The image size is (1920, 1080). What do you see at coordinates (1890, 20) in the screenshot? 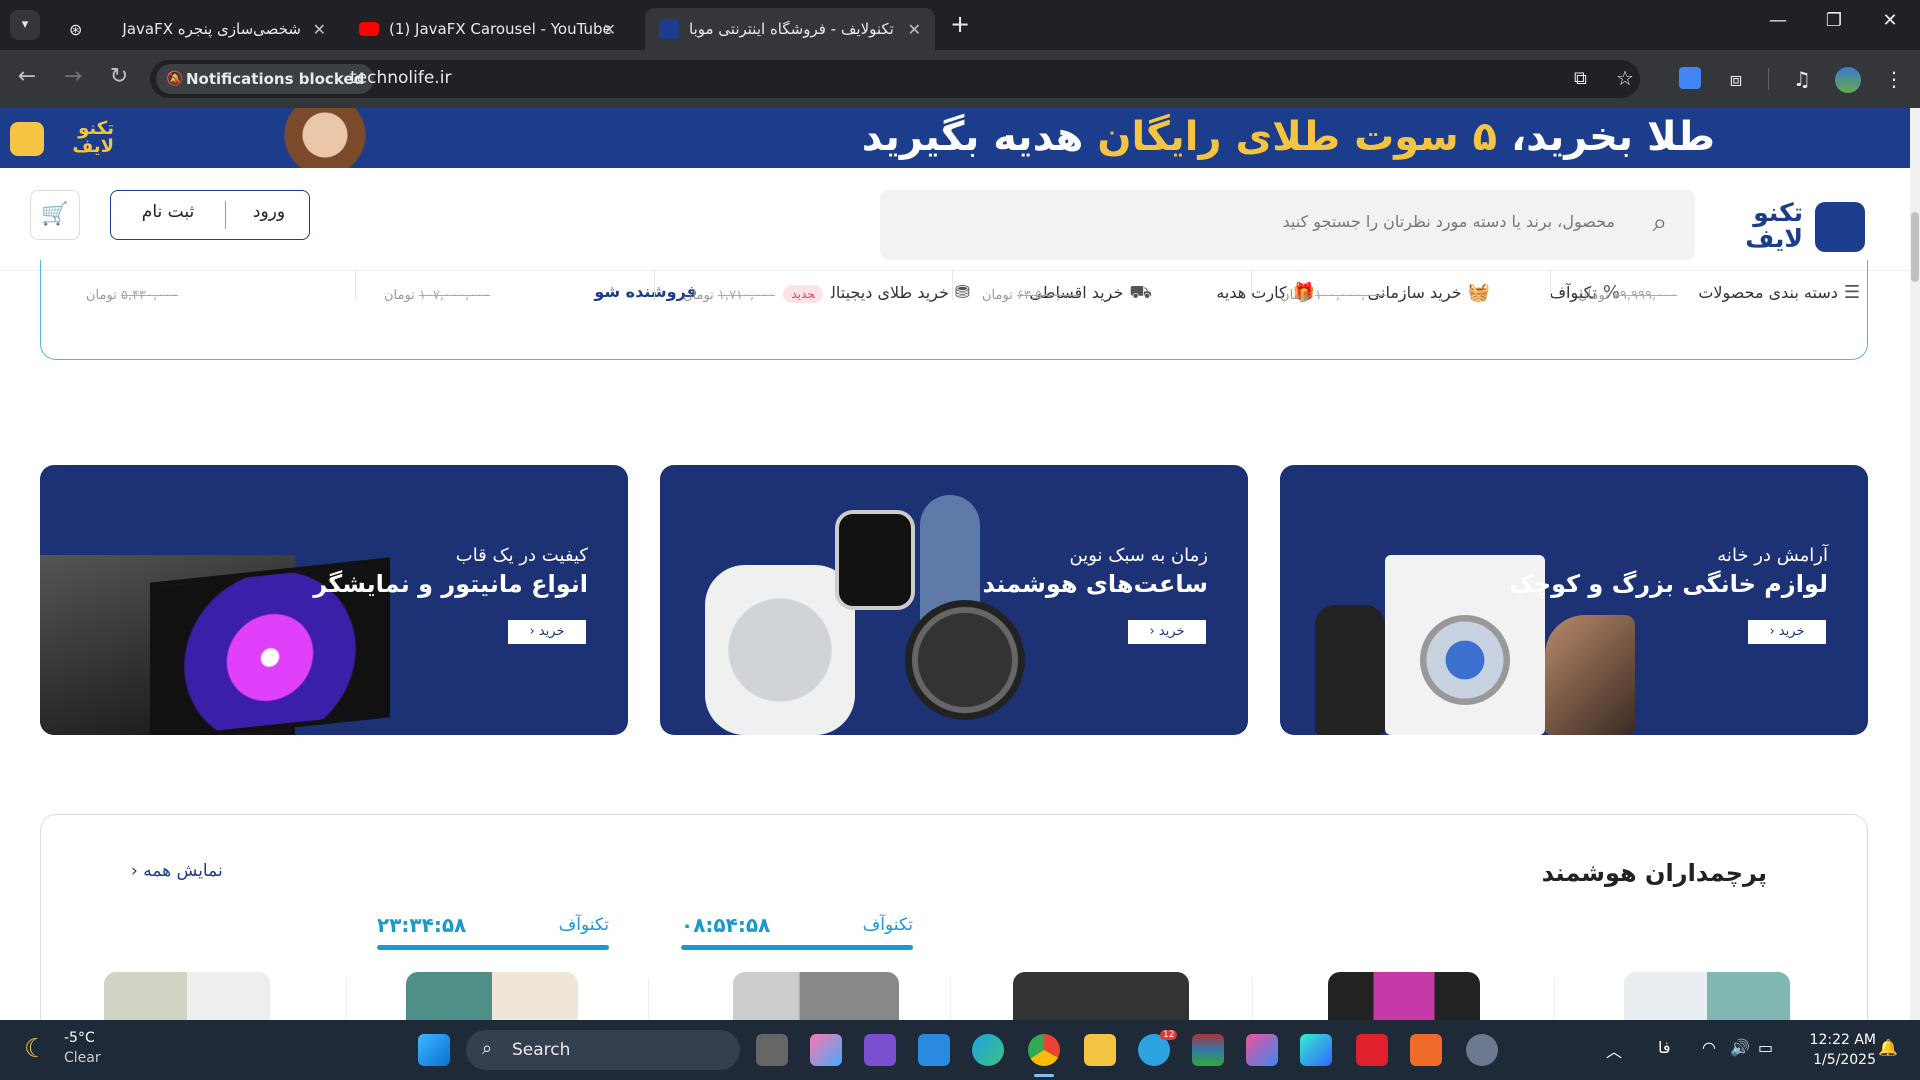
I see `close-window-icon: ✕` at bounding box center [1890, 20].